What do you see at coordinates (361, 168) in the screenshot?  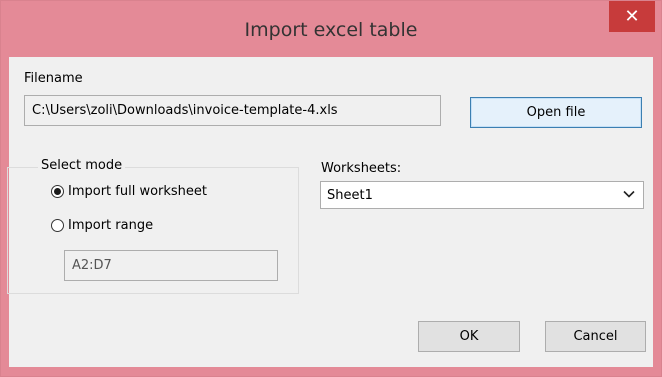 I see `worksheets-label: Worksheets:` at bounding box center [361, 168].